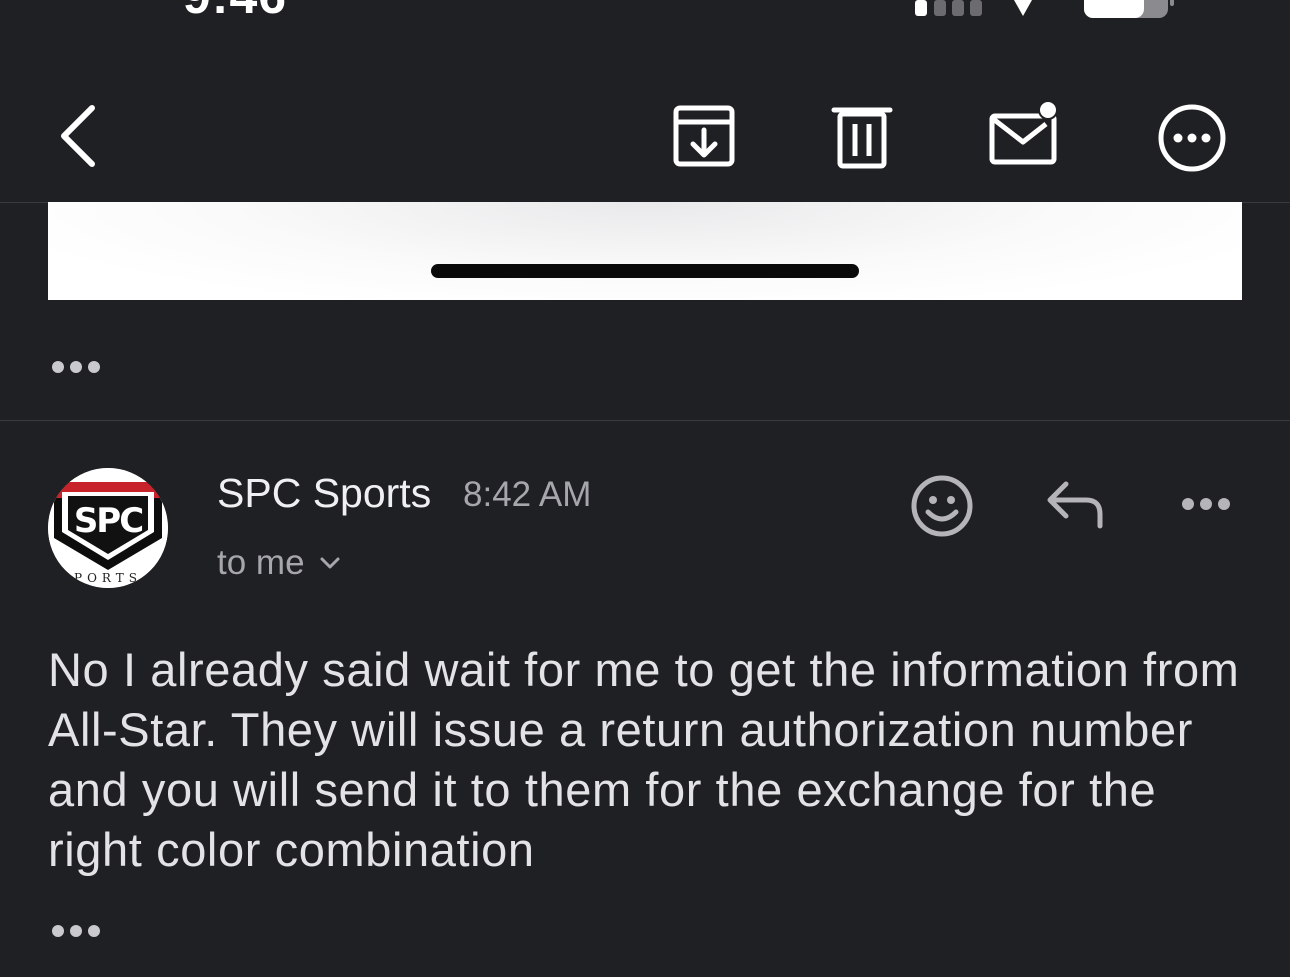 This screenshot has width=1290, height=977. What do you see at coordinates (1075, 505) in the screenshot?
I see `reply-icon` at bounding box center [1075, 505].